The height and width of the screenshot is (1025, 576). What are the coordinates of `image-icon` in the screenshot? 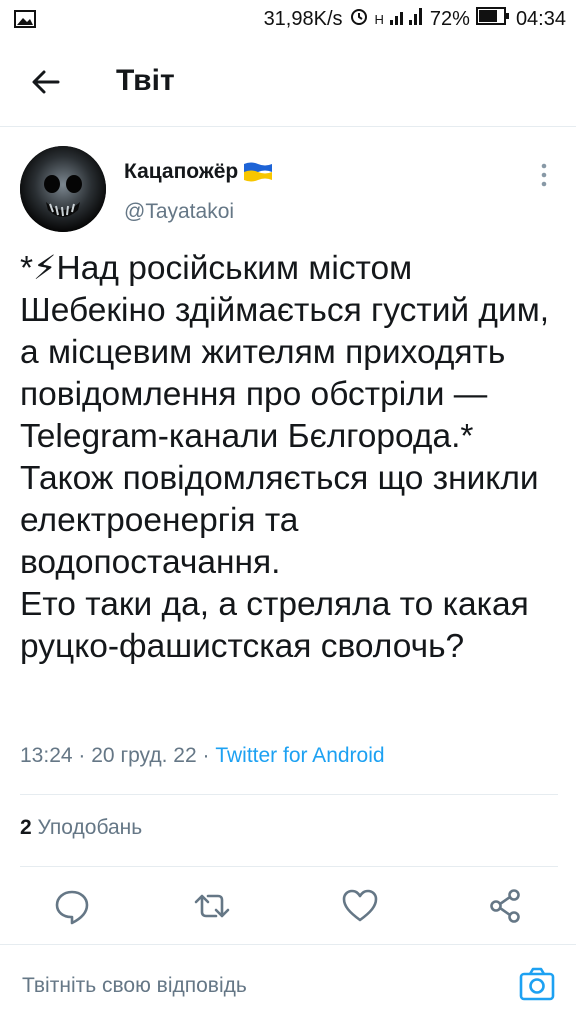 It's located at (25, 21).